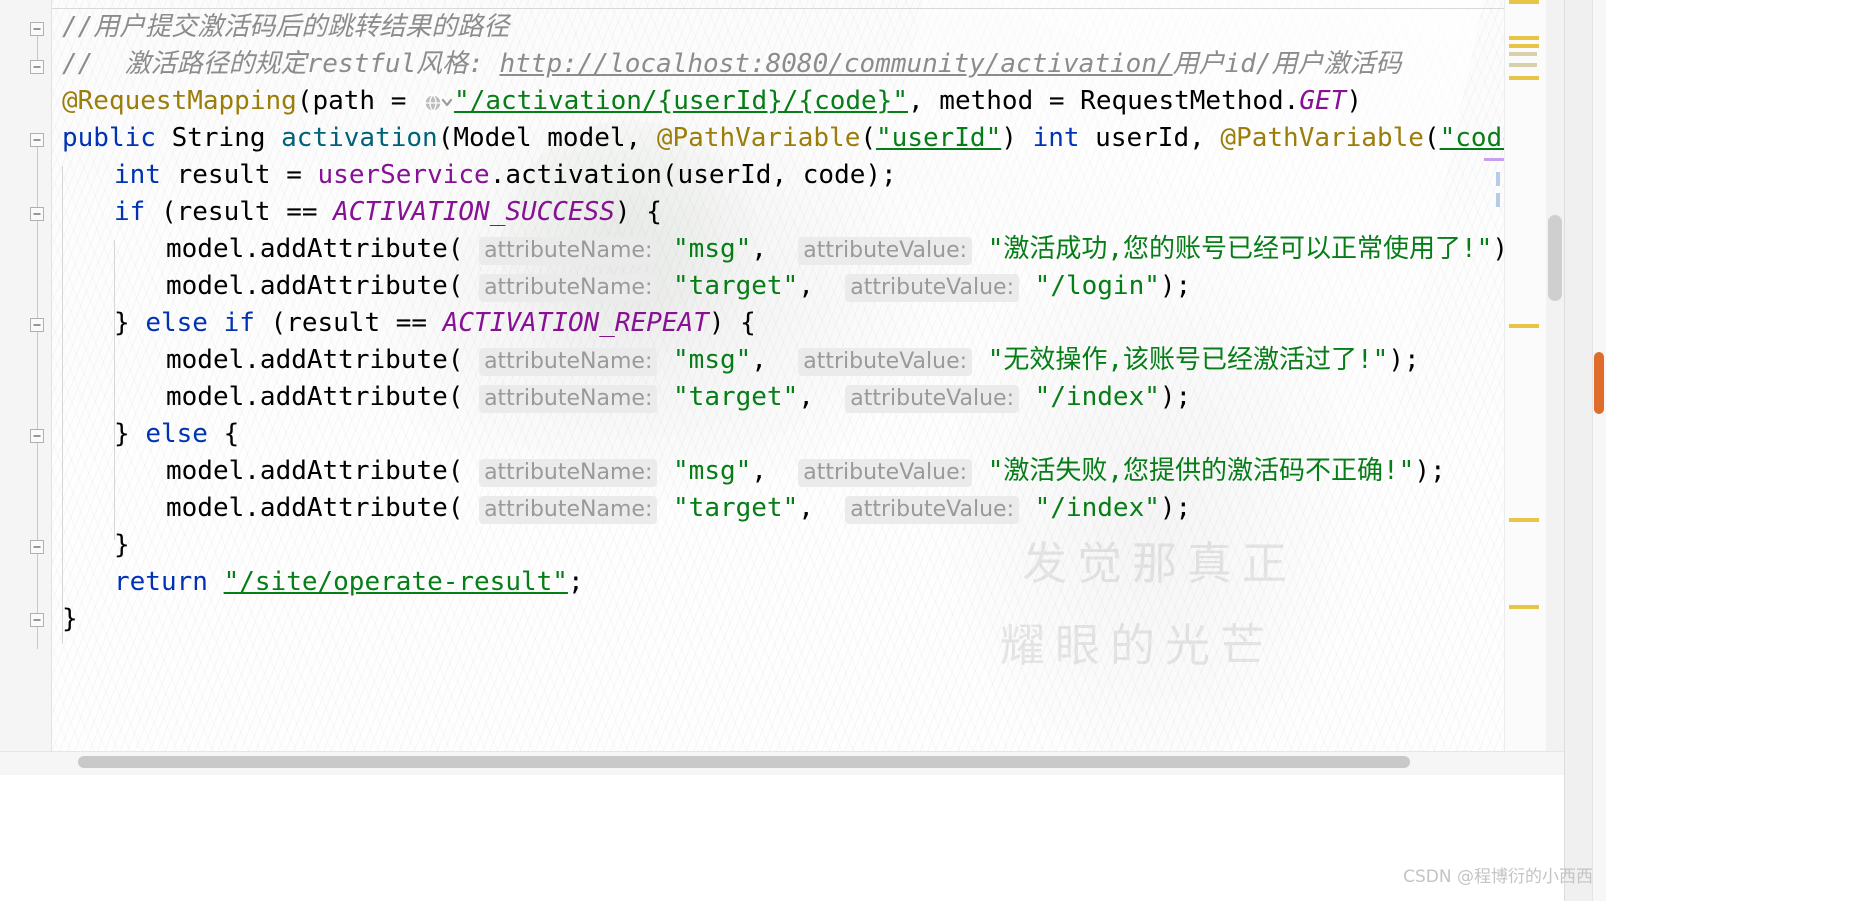 The height and width of the screenshot is (901, 1865). What do you see at coordinates (1735, 450) in the screenshot?
I see `right-blank-panel` at bounding box center [1735, 450].